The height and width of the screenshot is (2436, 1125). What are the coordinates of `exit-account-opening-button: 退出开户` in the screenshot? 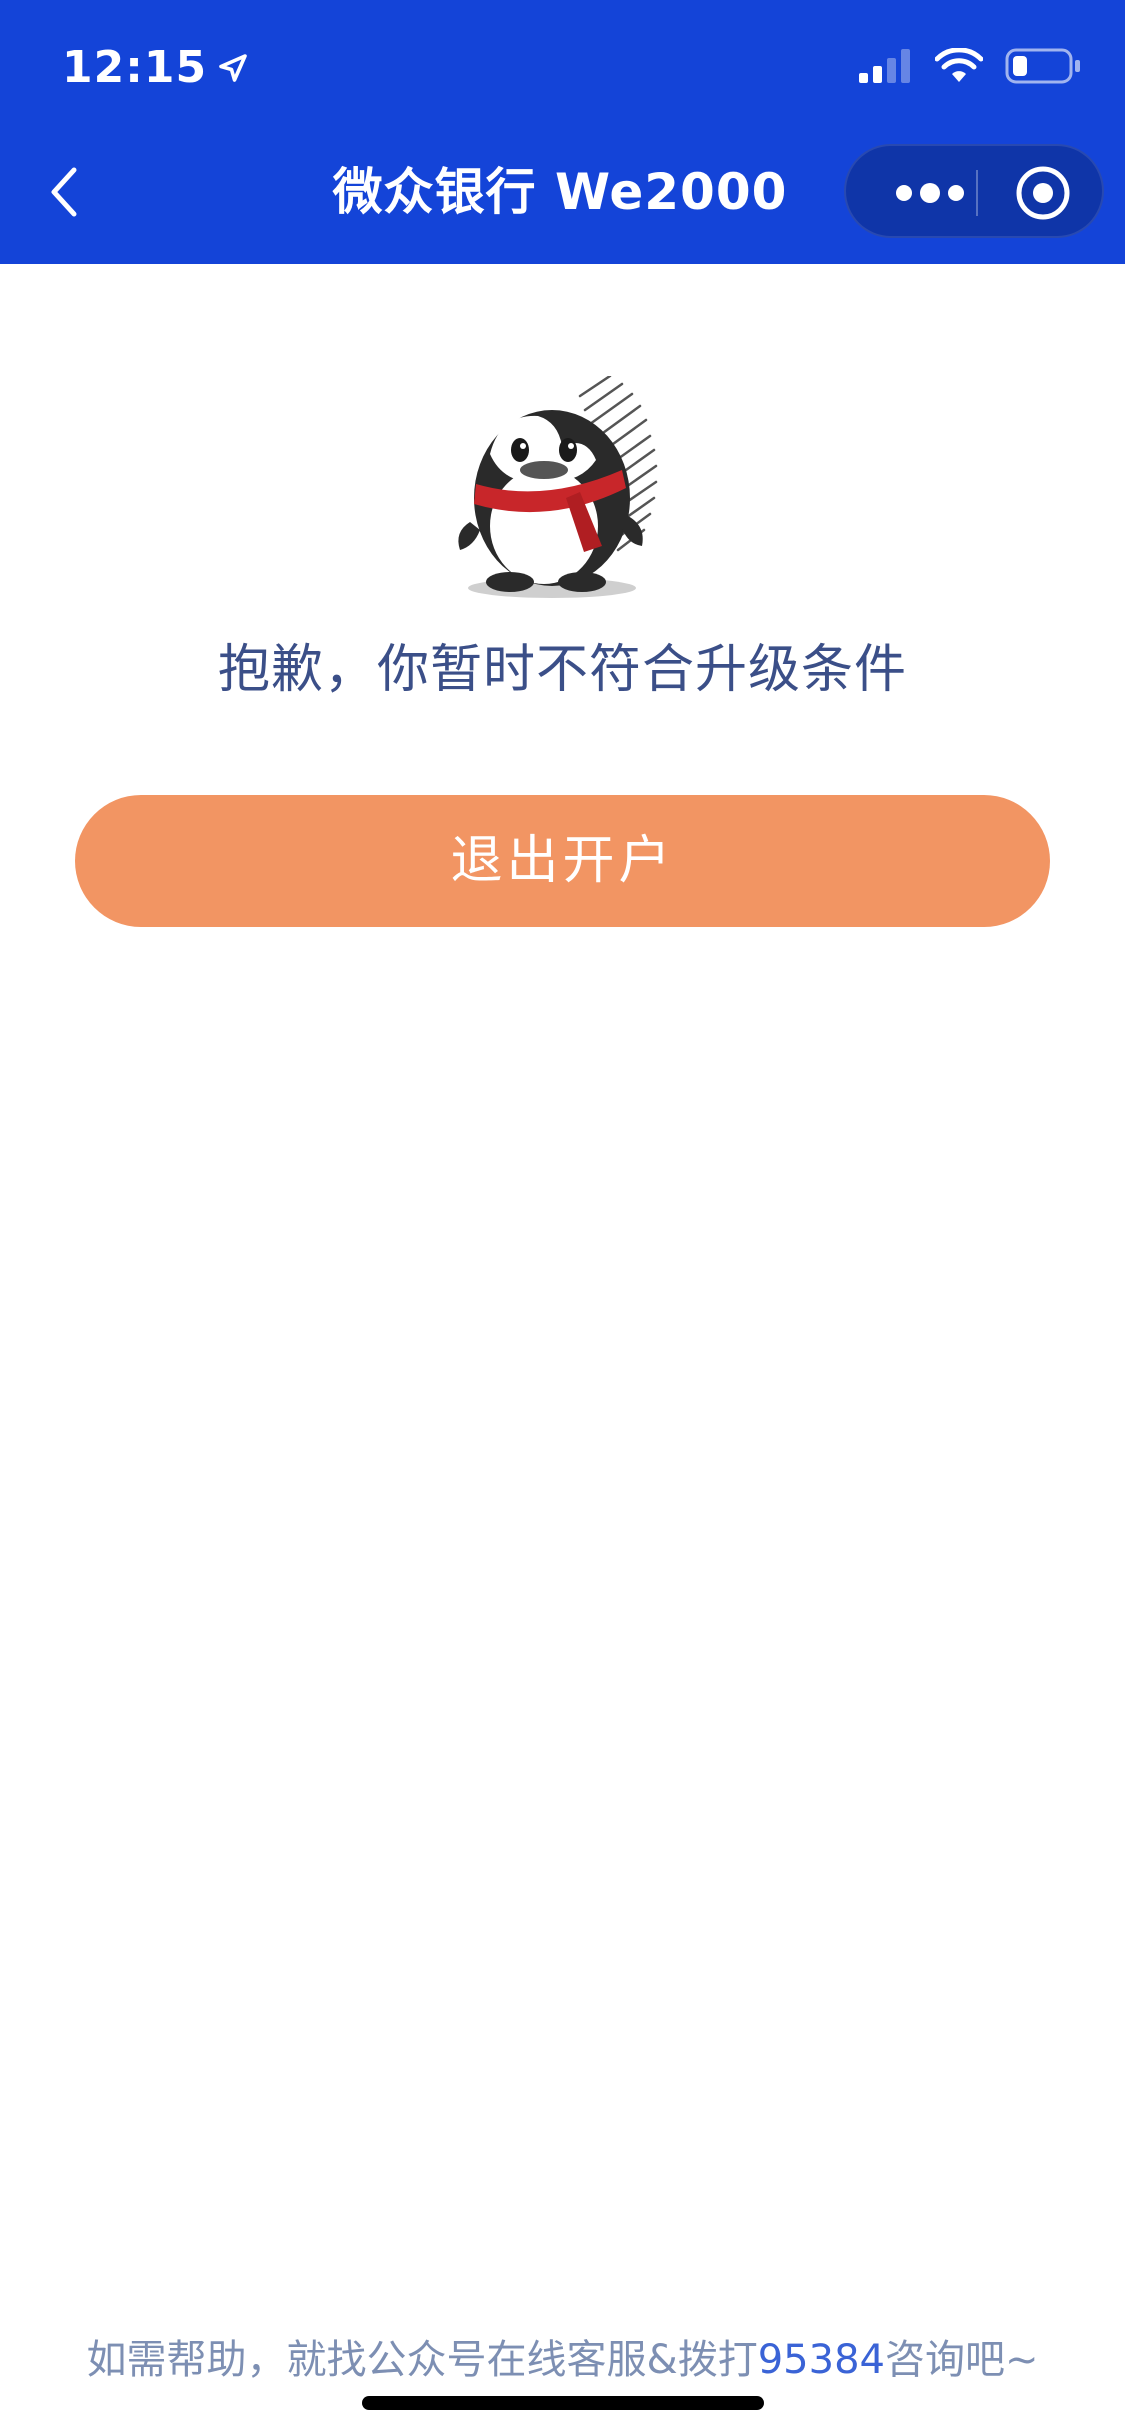 It's located at (562, 861).